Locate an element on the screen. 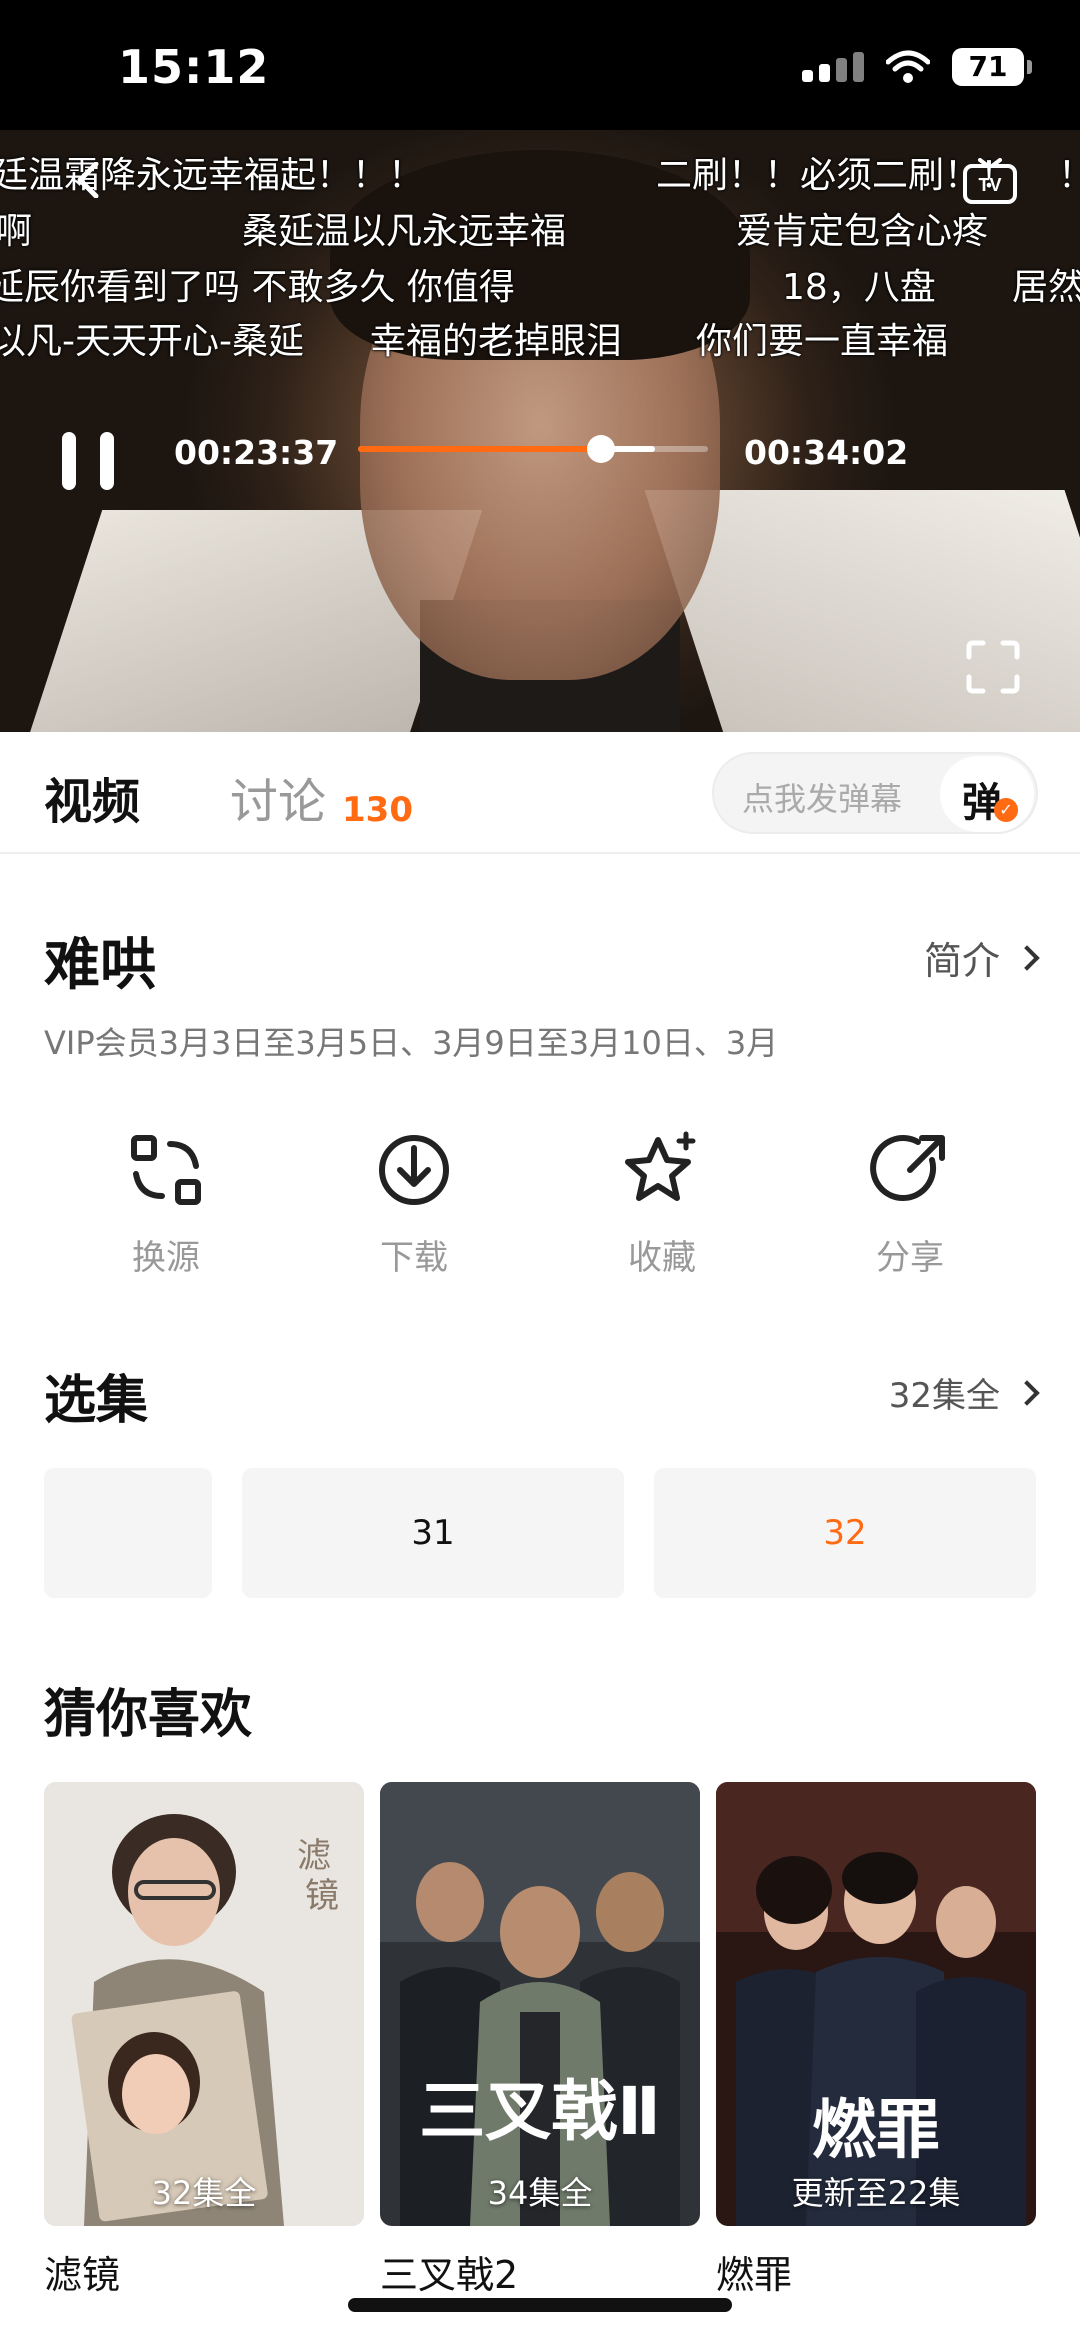 This screenshot has height=2337, width=1080. episode-button: 31 is located at coordinates (433, 1533).